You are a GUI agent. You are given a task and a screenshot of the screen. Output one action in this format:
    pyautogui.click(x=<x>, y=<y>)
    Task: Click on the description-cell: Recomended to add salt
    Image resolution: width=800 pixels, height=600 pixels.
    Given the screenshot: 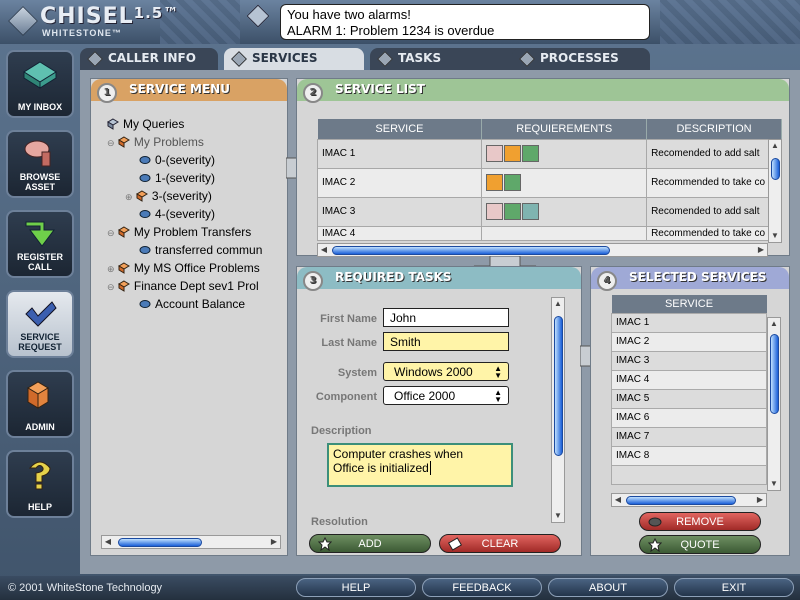 What is the action you would take?
    pyautogui.click(x=714, y=153)
    